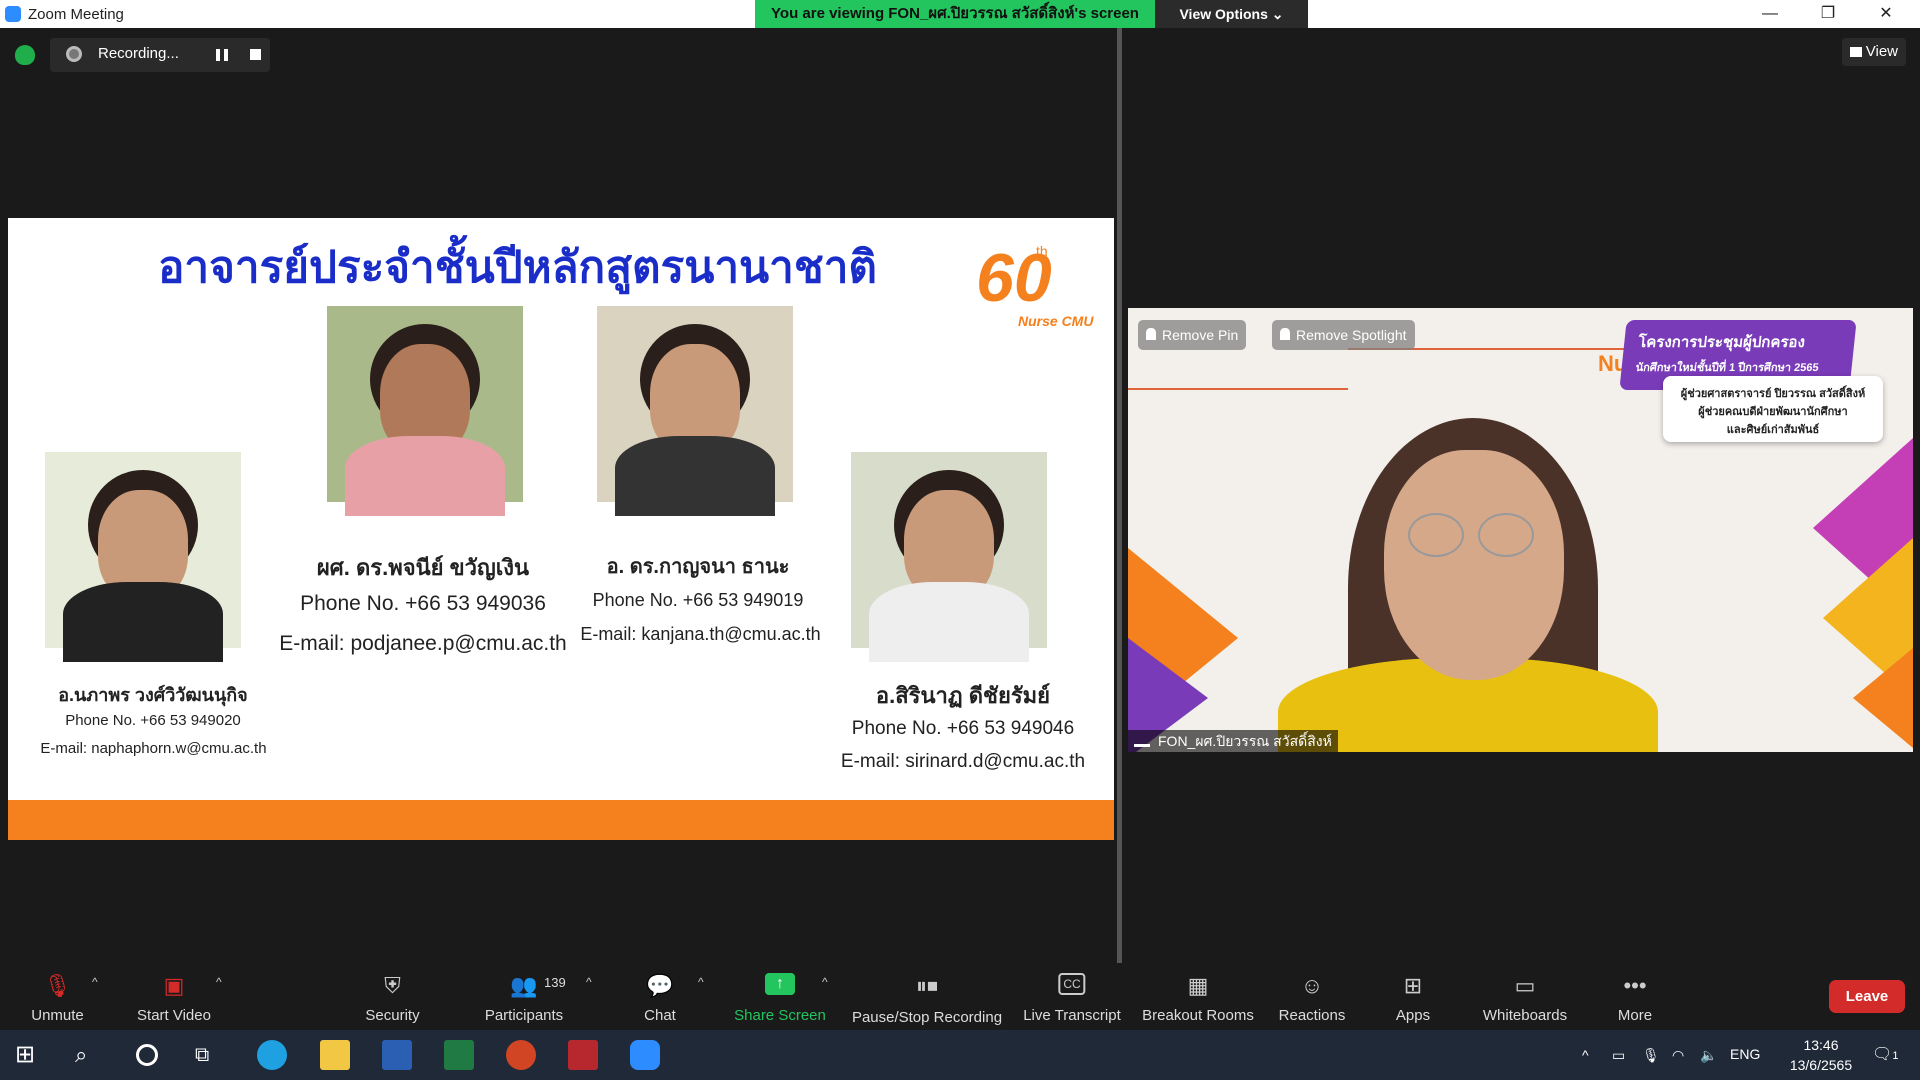 Image resolution: width=1920 pixels, height=1080 pixels. I want to click on chat-options-caret: ^, so click(701, 982).